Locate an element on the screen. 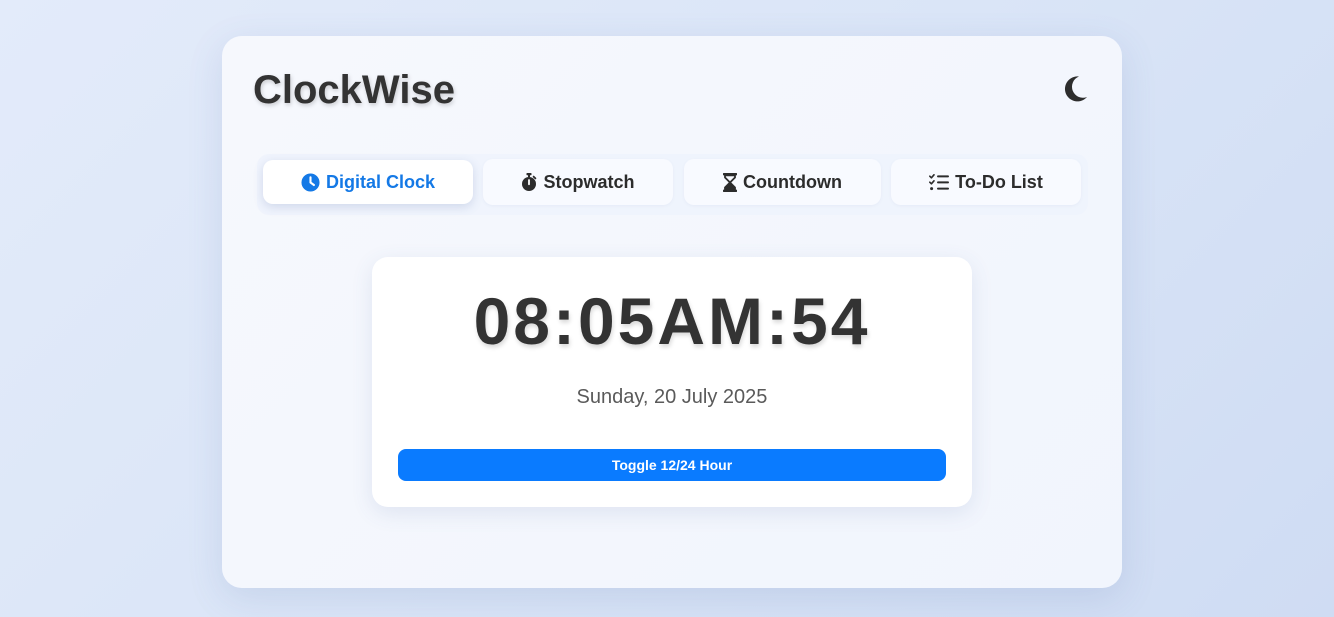 The width and height of the screenshot is (1334, 617). theme-toggle-button is located at coordinates (1075, 89).